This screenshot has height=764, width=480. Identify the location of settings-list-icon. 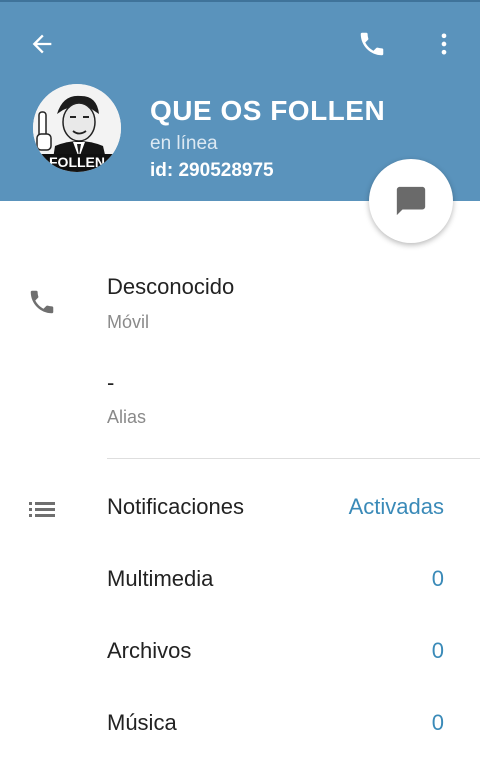
(42, 509).